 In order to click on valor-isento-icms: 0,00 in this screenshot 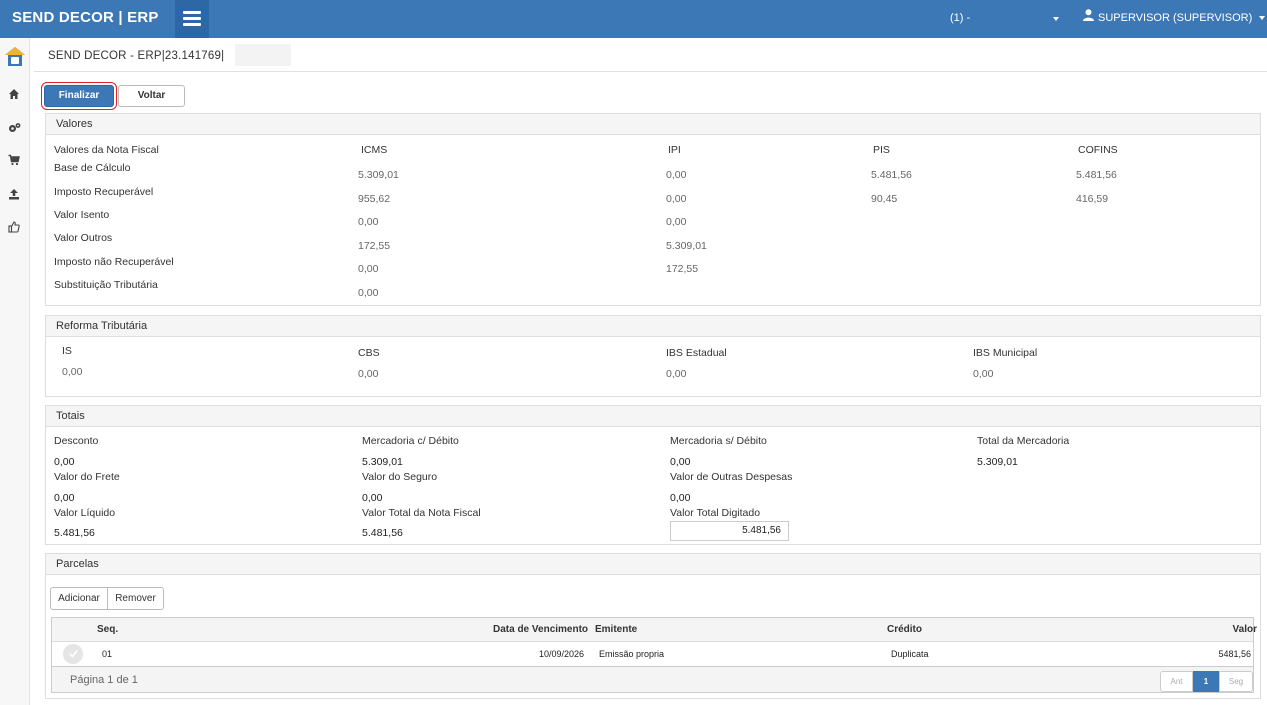, I will do `click(368, 222)`.